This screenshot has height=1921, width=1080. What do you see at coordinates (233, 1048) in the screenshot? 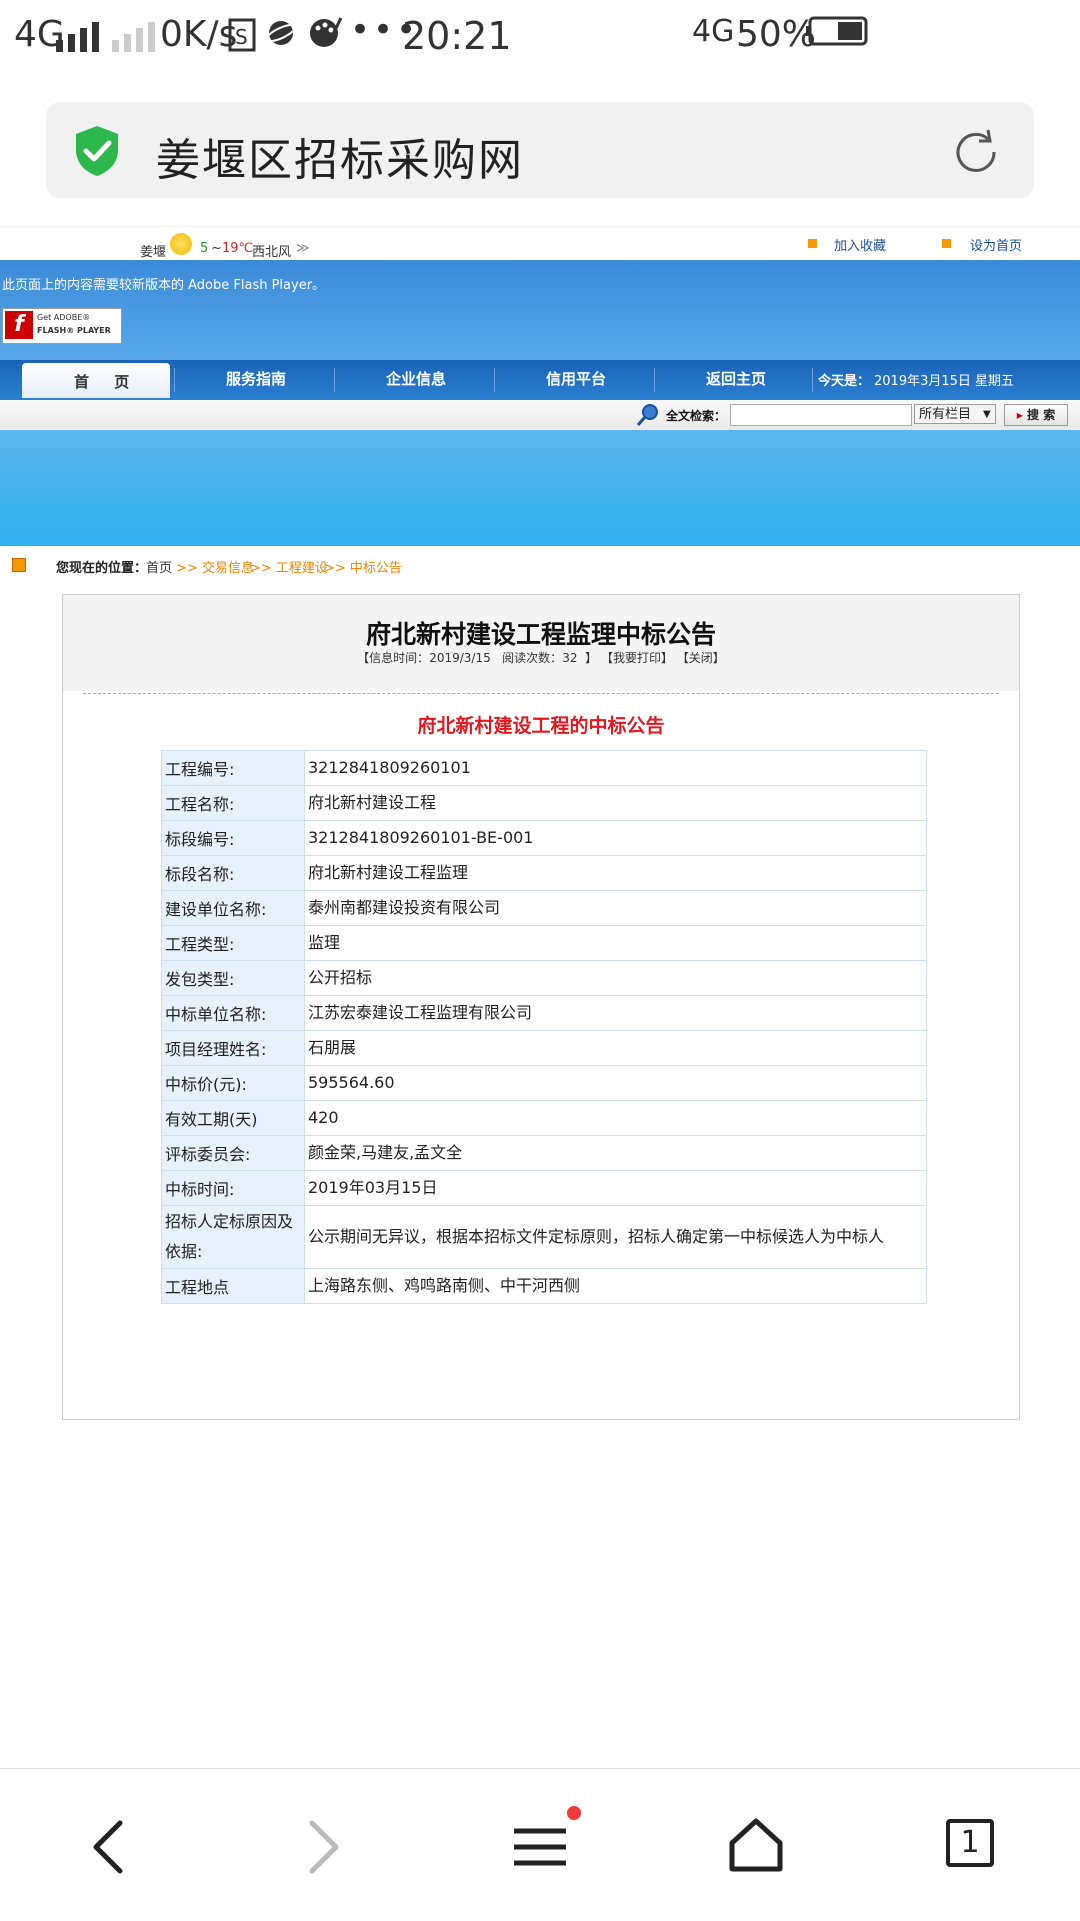
I see `row-label: 项目经理姓名:` at bounding box center [233, 1048].